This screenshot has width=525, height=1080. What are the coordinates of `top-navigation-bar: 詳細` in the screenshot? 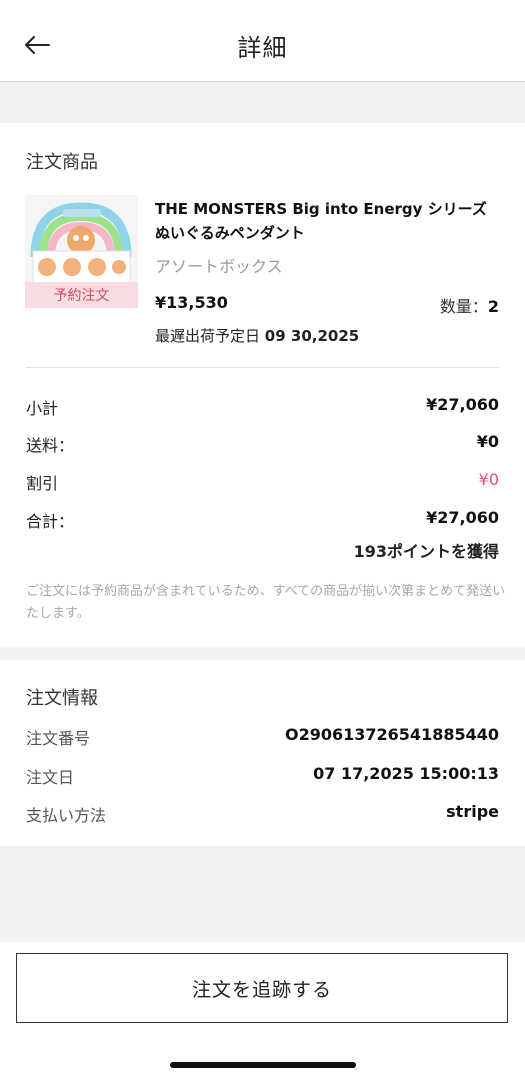 It's located at (262, 41).